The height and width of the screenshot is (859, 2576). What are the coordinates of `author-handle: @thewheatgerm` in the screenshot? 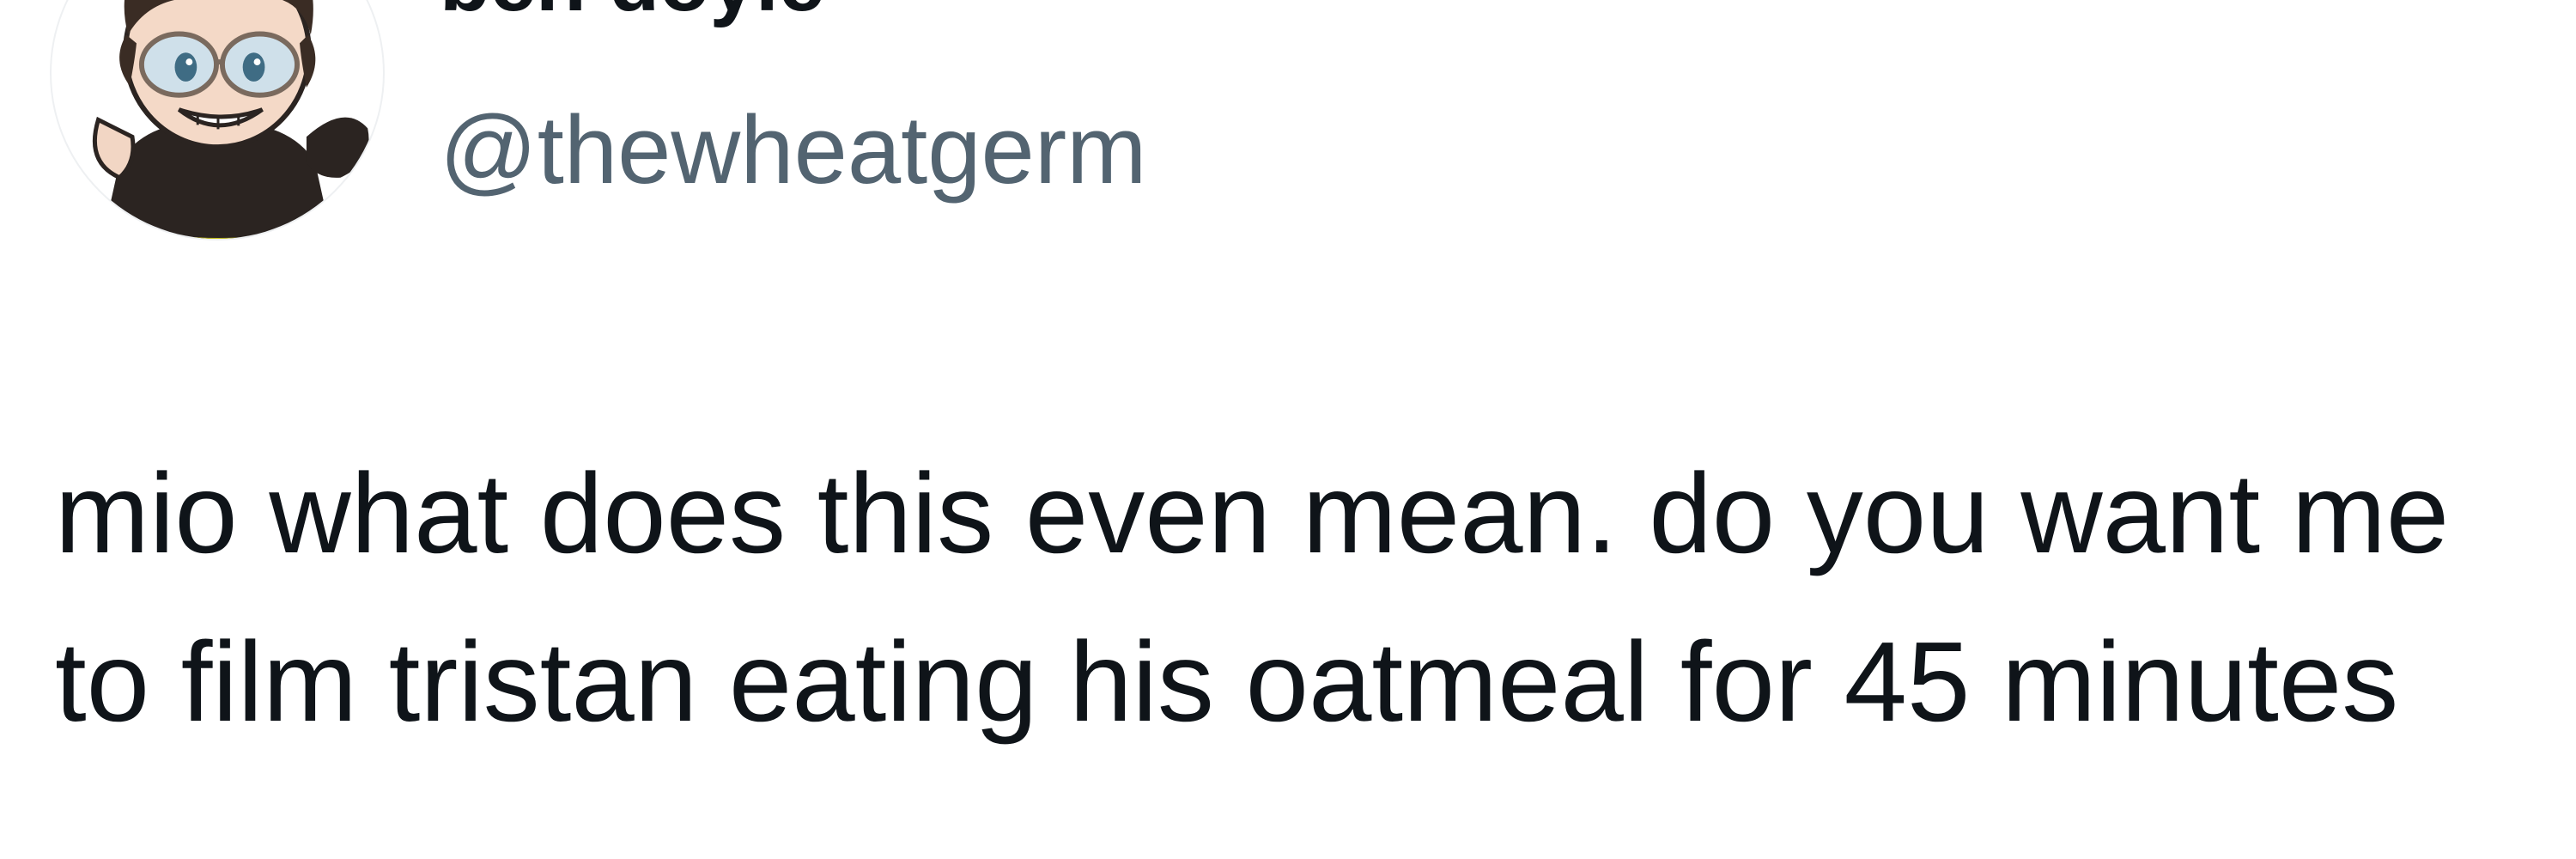 It's located at (793, 151).